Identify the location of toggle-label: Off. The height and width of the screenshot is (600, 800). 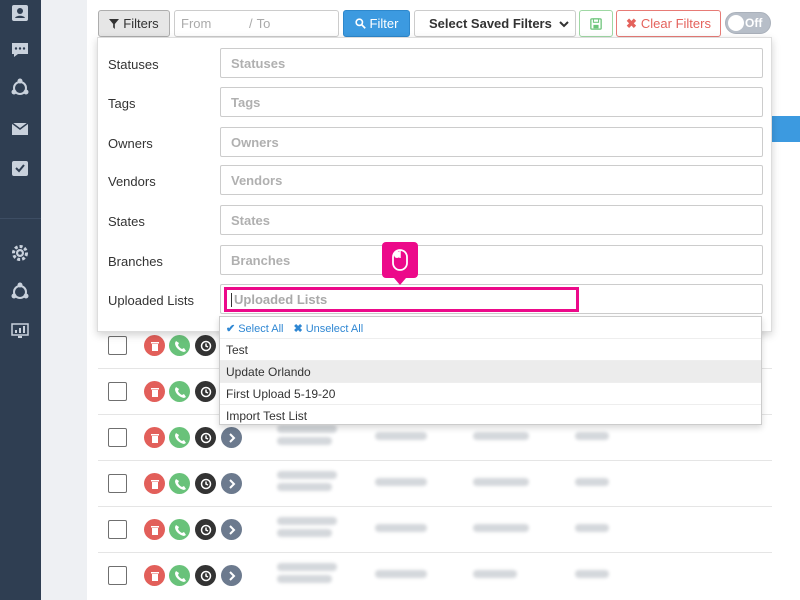
(754, 23).